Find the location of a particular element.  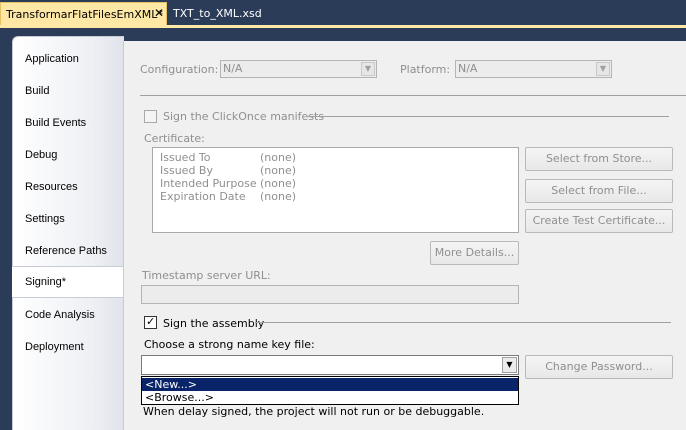

platform-value: N/A is located at coordinates (468, 68).